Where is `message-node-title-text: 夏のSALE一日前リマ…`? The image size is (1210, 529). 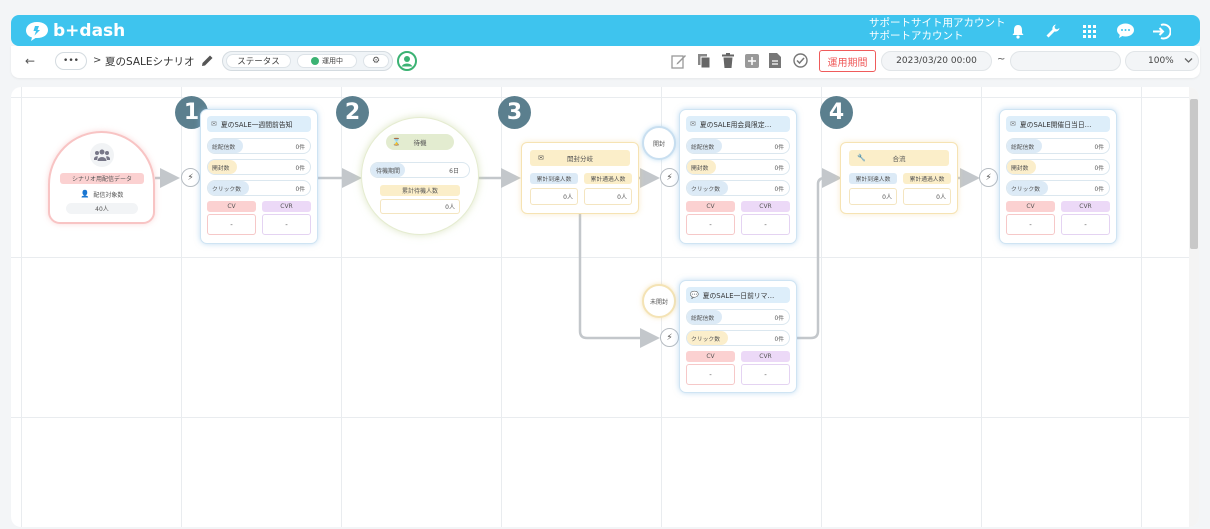 message-node-title-text: 夏のSALE一日前リマ… is located at coordinates (738, 296).